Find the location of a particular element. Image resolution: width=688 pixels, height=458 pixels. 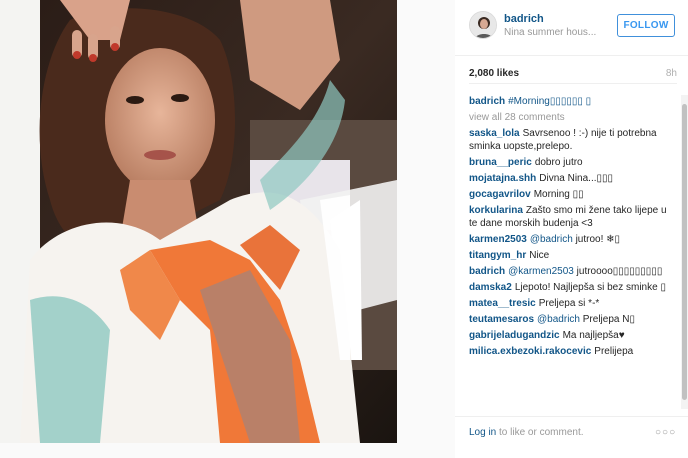

post-footer: Log in to like or comment. ○○○ is located at coordinates (571, 437).